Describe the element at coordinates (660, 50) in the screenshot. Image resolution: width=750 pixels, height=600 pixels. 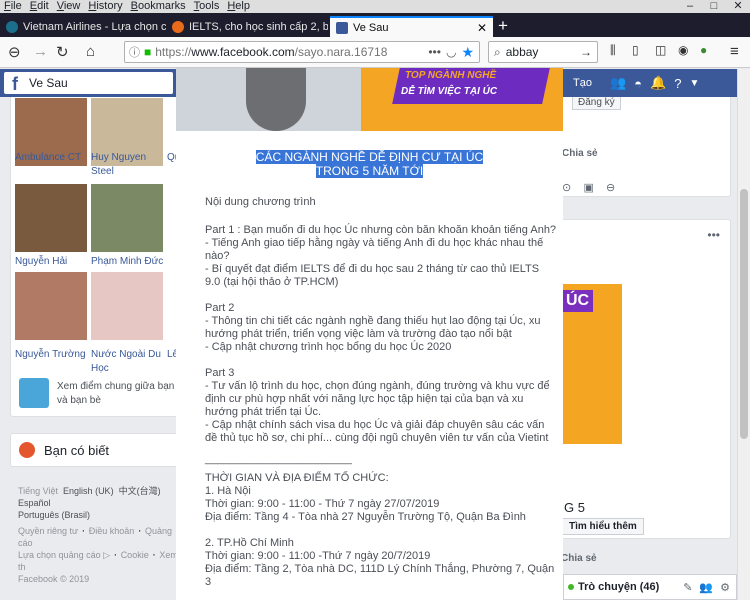
I see `screenshot-icon: ◫` at that location.